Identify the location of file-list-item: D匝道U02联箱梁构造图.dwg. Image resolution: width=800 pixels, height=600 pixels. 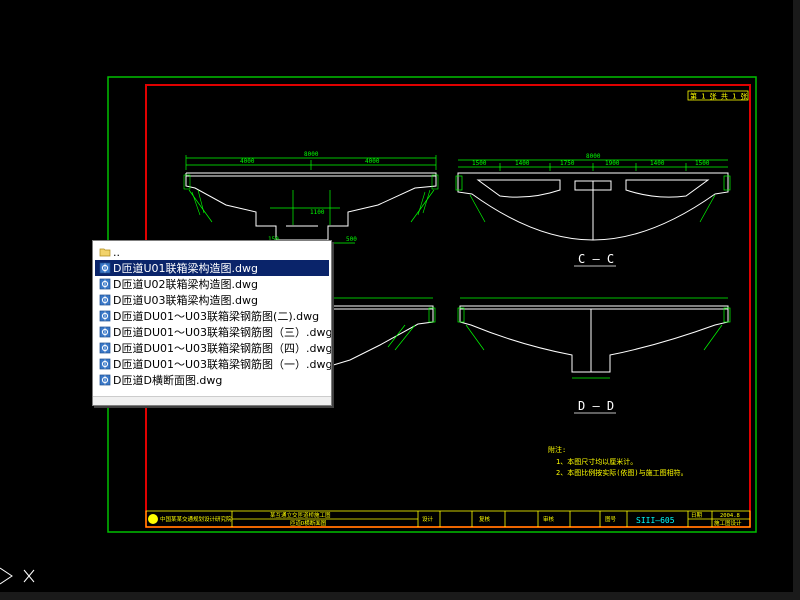
(212, 284).